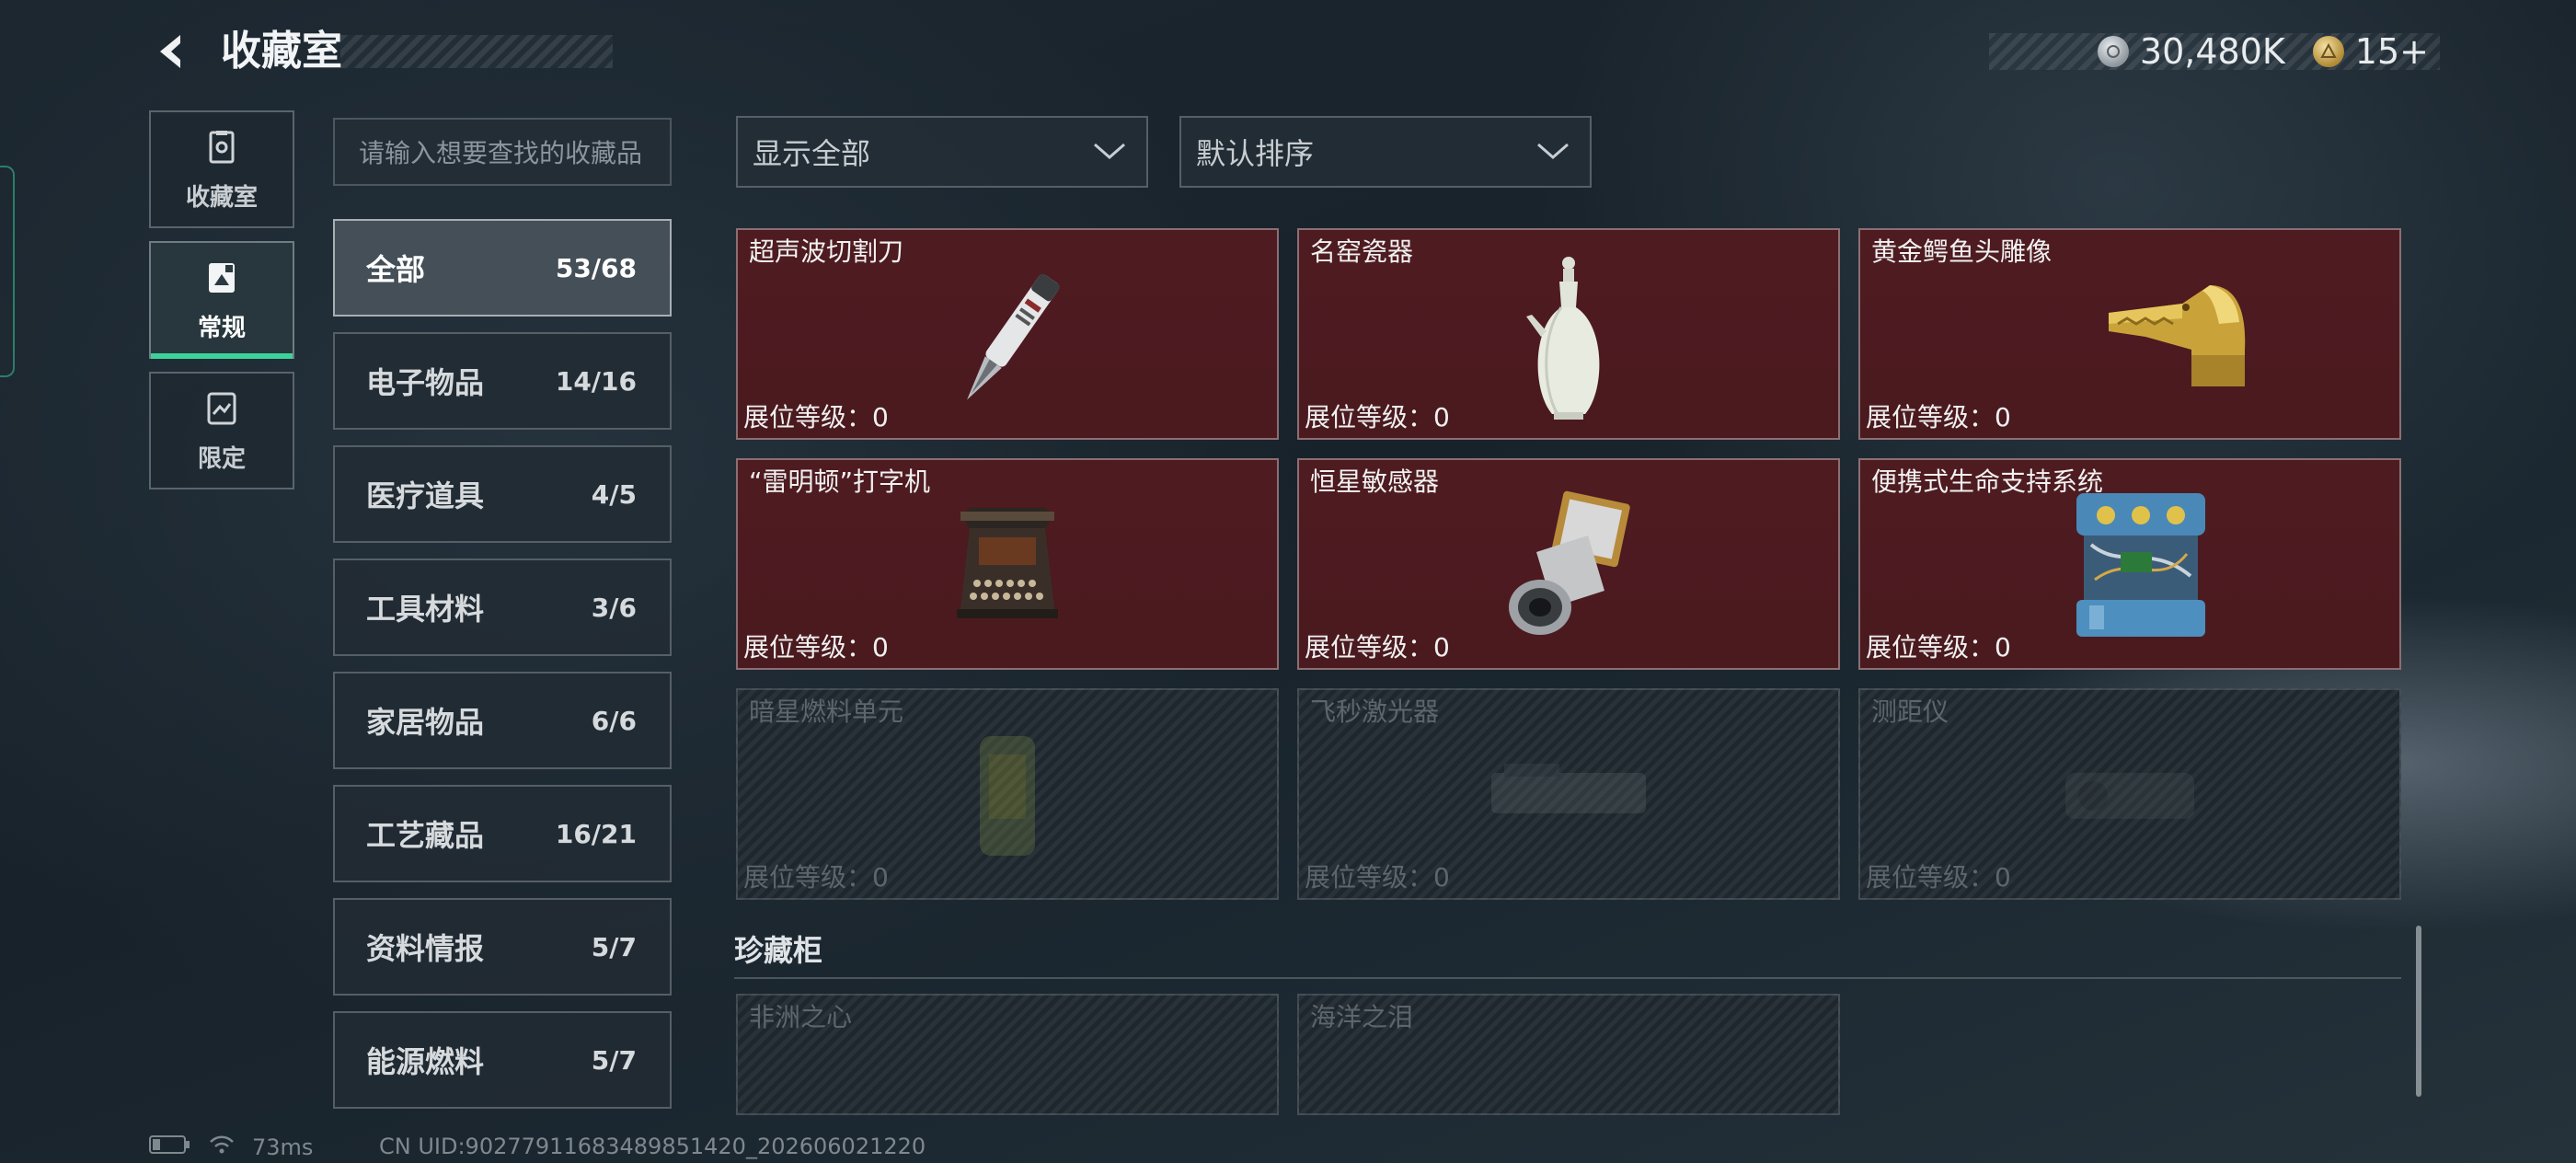 The height and width of the screenshot is (1163, 2576). Describe the element at coordinates (502, 1060) in the screenshot. I see `category-fuel: 能源燃料 5/7` at that location.